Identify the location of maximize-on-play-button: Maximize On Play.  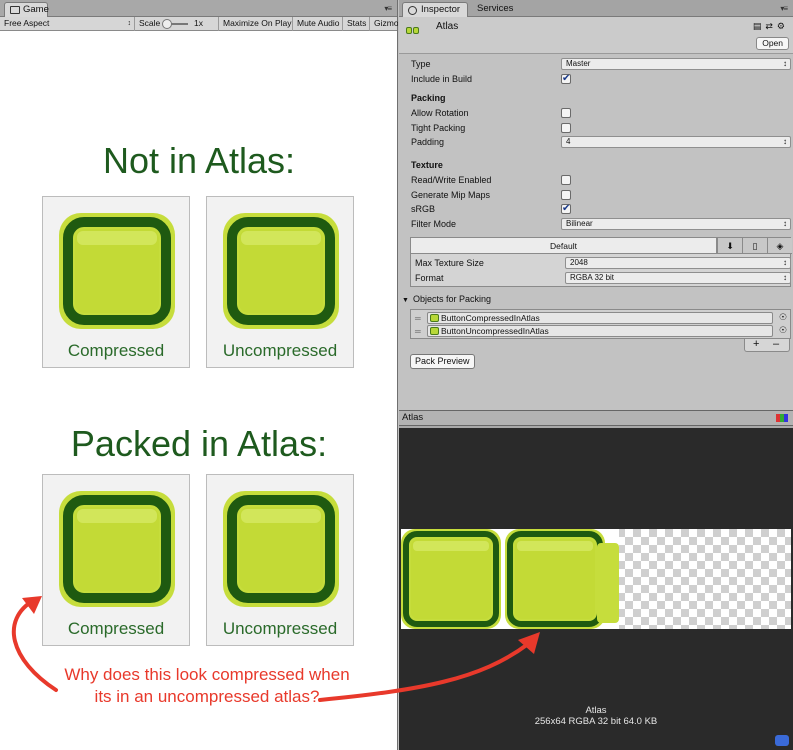
(256, 24).